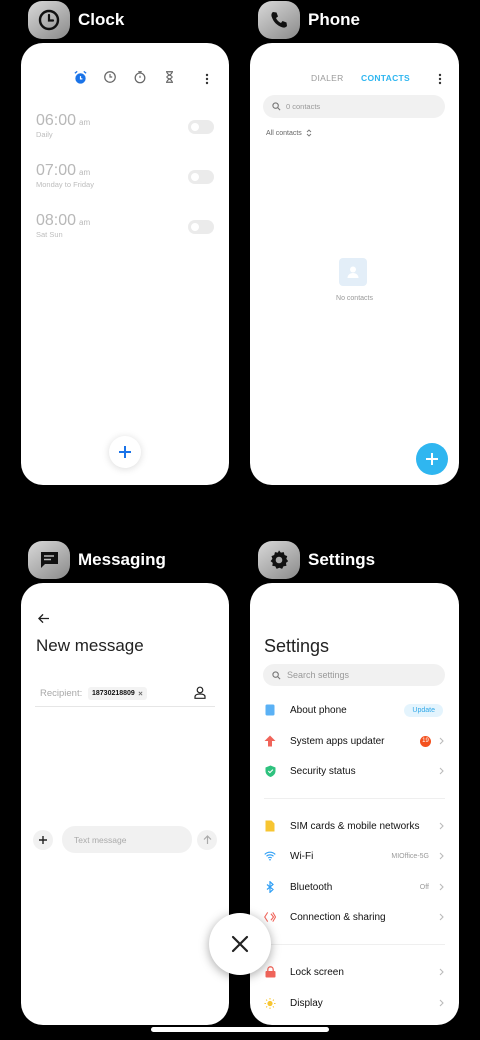  I want to click on settings-item-sim-cards: SIM cards & mobile networks, so click(354, 826).